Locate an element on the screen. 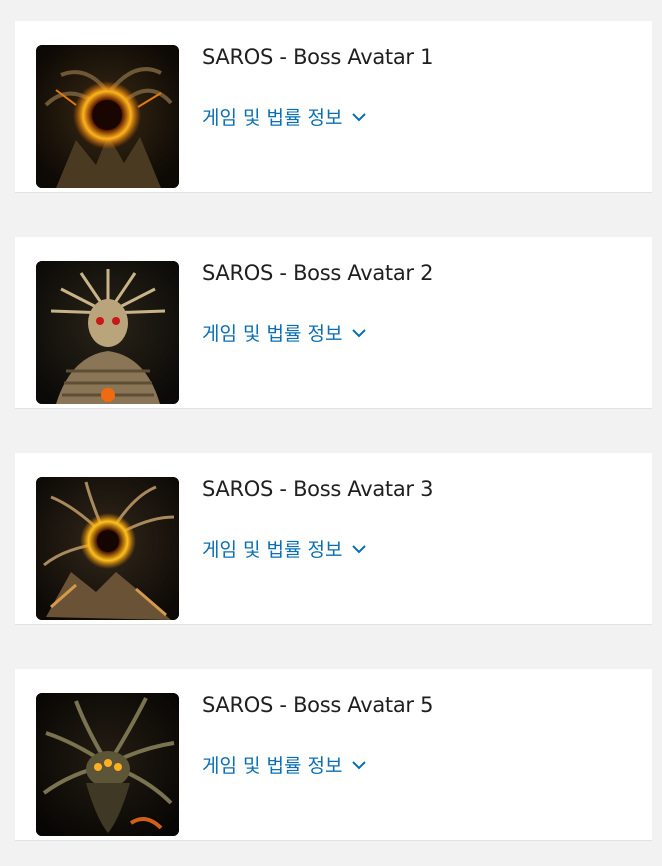 Image resolution: width=662 pixels, height=866 pixels. avatar-title: SAROS - Boss Avatar 3 is located at coordinates (318, 489).